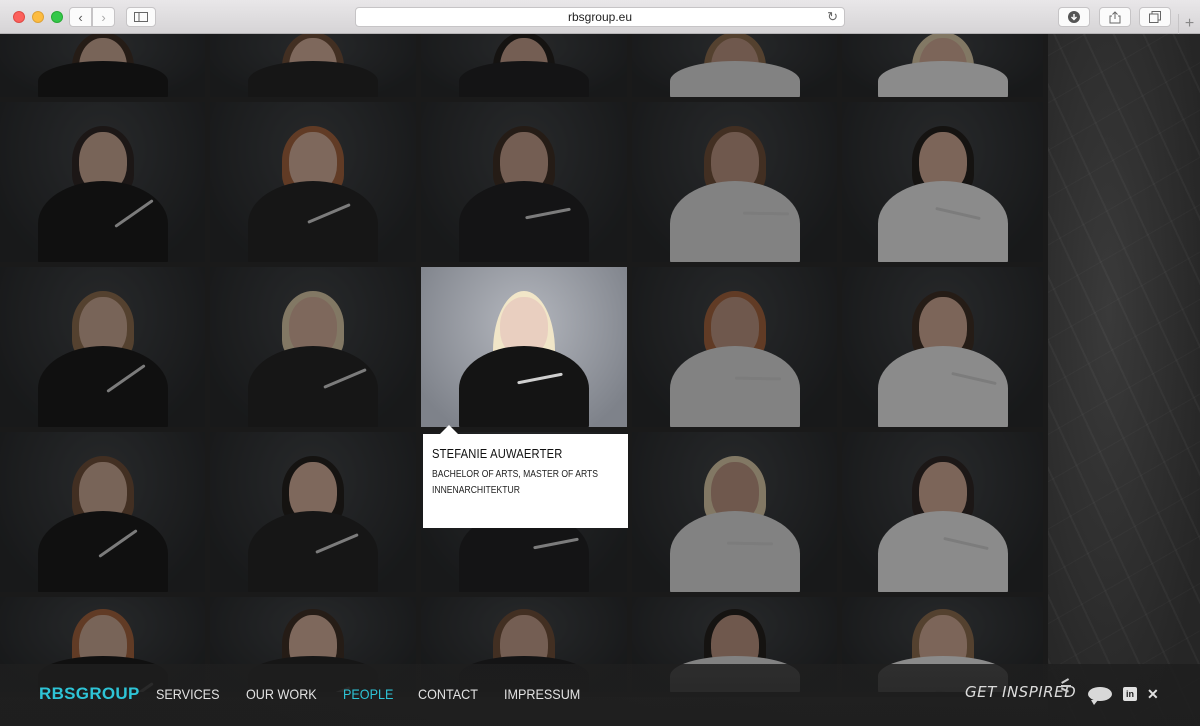  I want to click on minimize-window-button, so click(38, 17).